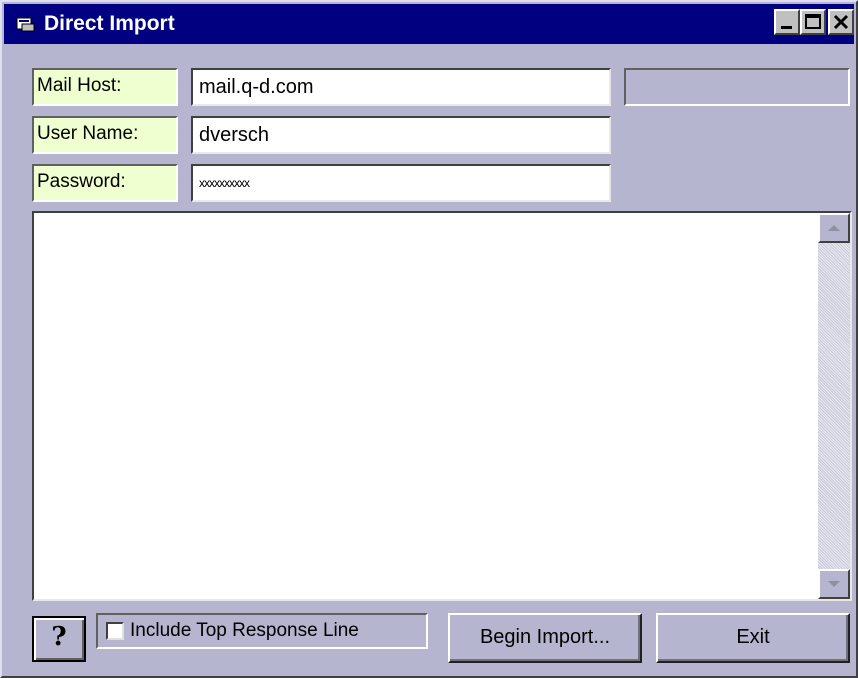  I want to click on arrow-up-icon, so click(834, 228).